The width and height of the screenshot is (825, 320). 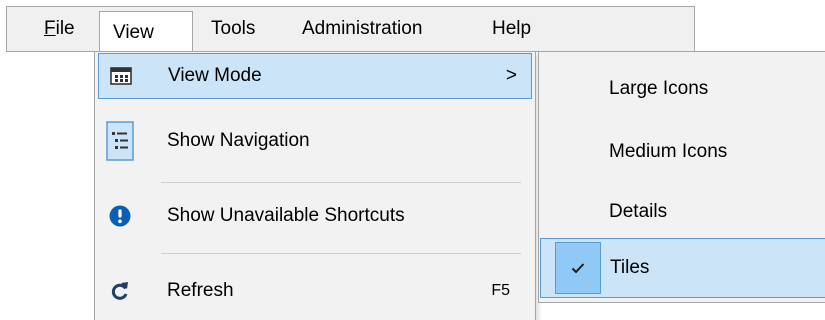 What do you see at coordinates (511, 29) in the screenshot?
I see `menu-help: Help` at bounding box center [511, 29].